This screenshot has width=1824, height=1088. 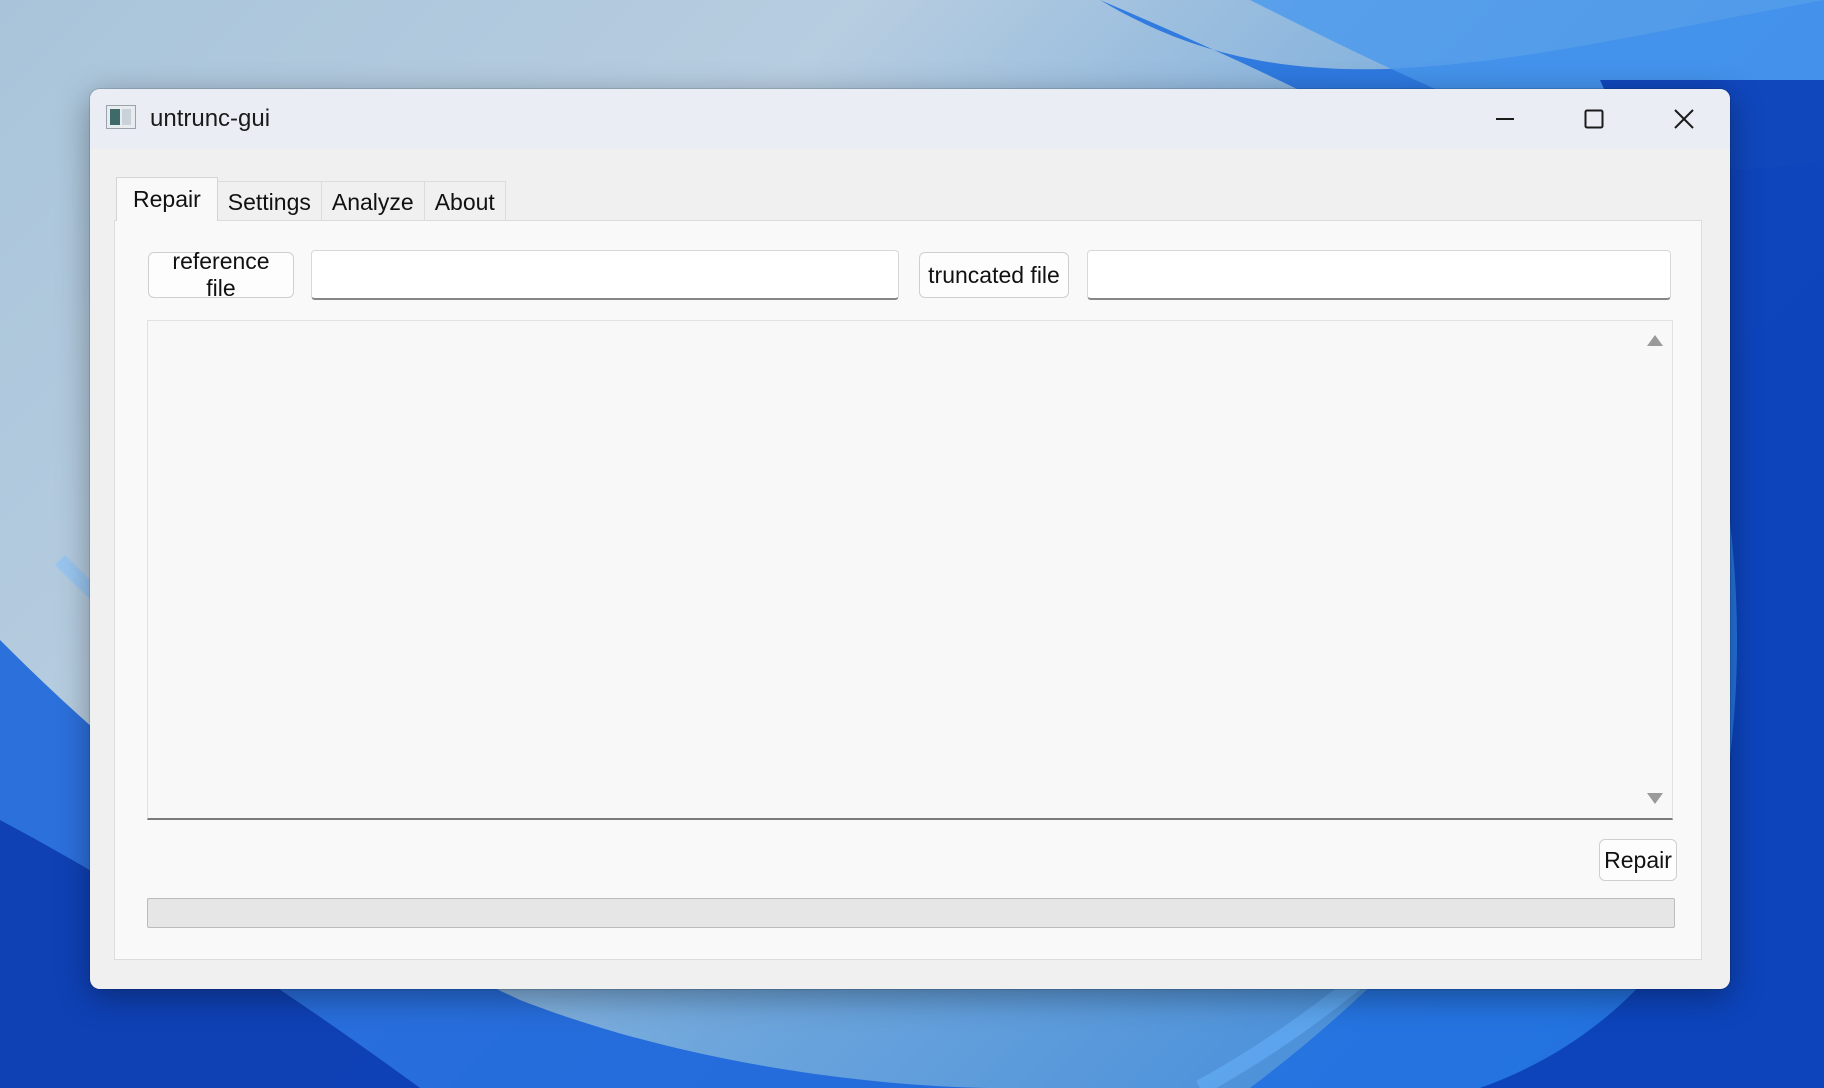 What do you see at coordinates (372, 201) in the screenshot?
I see `tab-analyze: Analyze` at bounding box center [372, 201].